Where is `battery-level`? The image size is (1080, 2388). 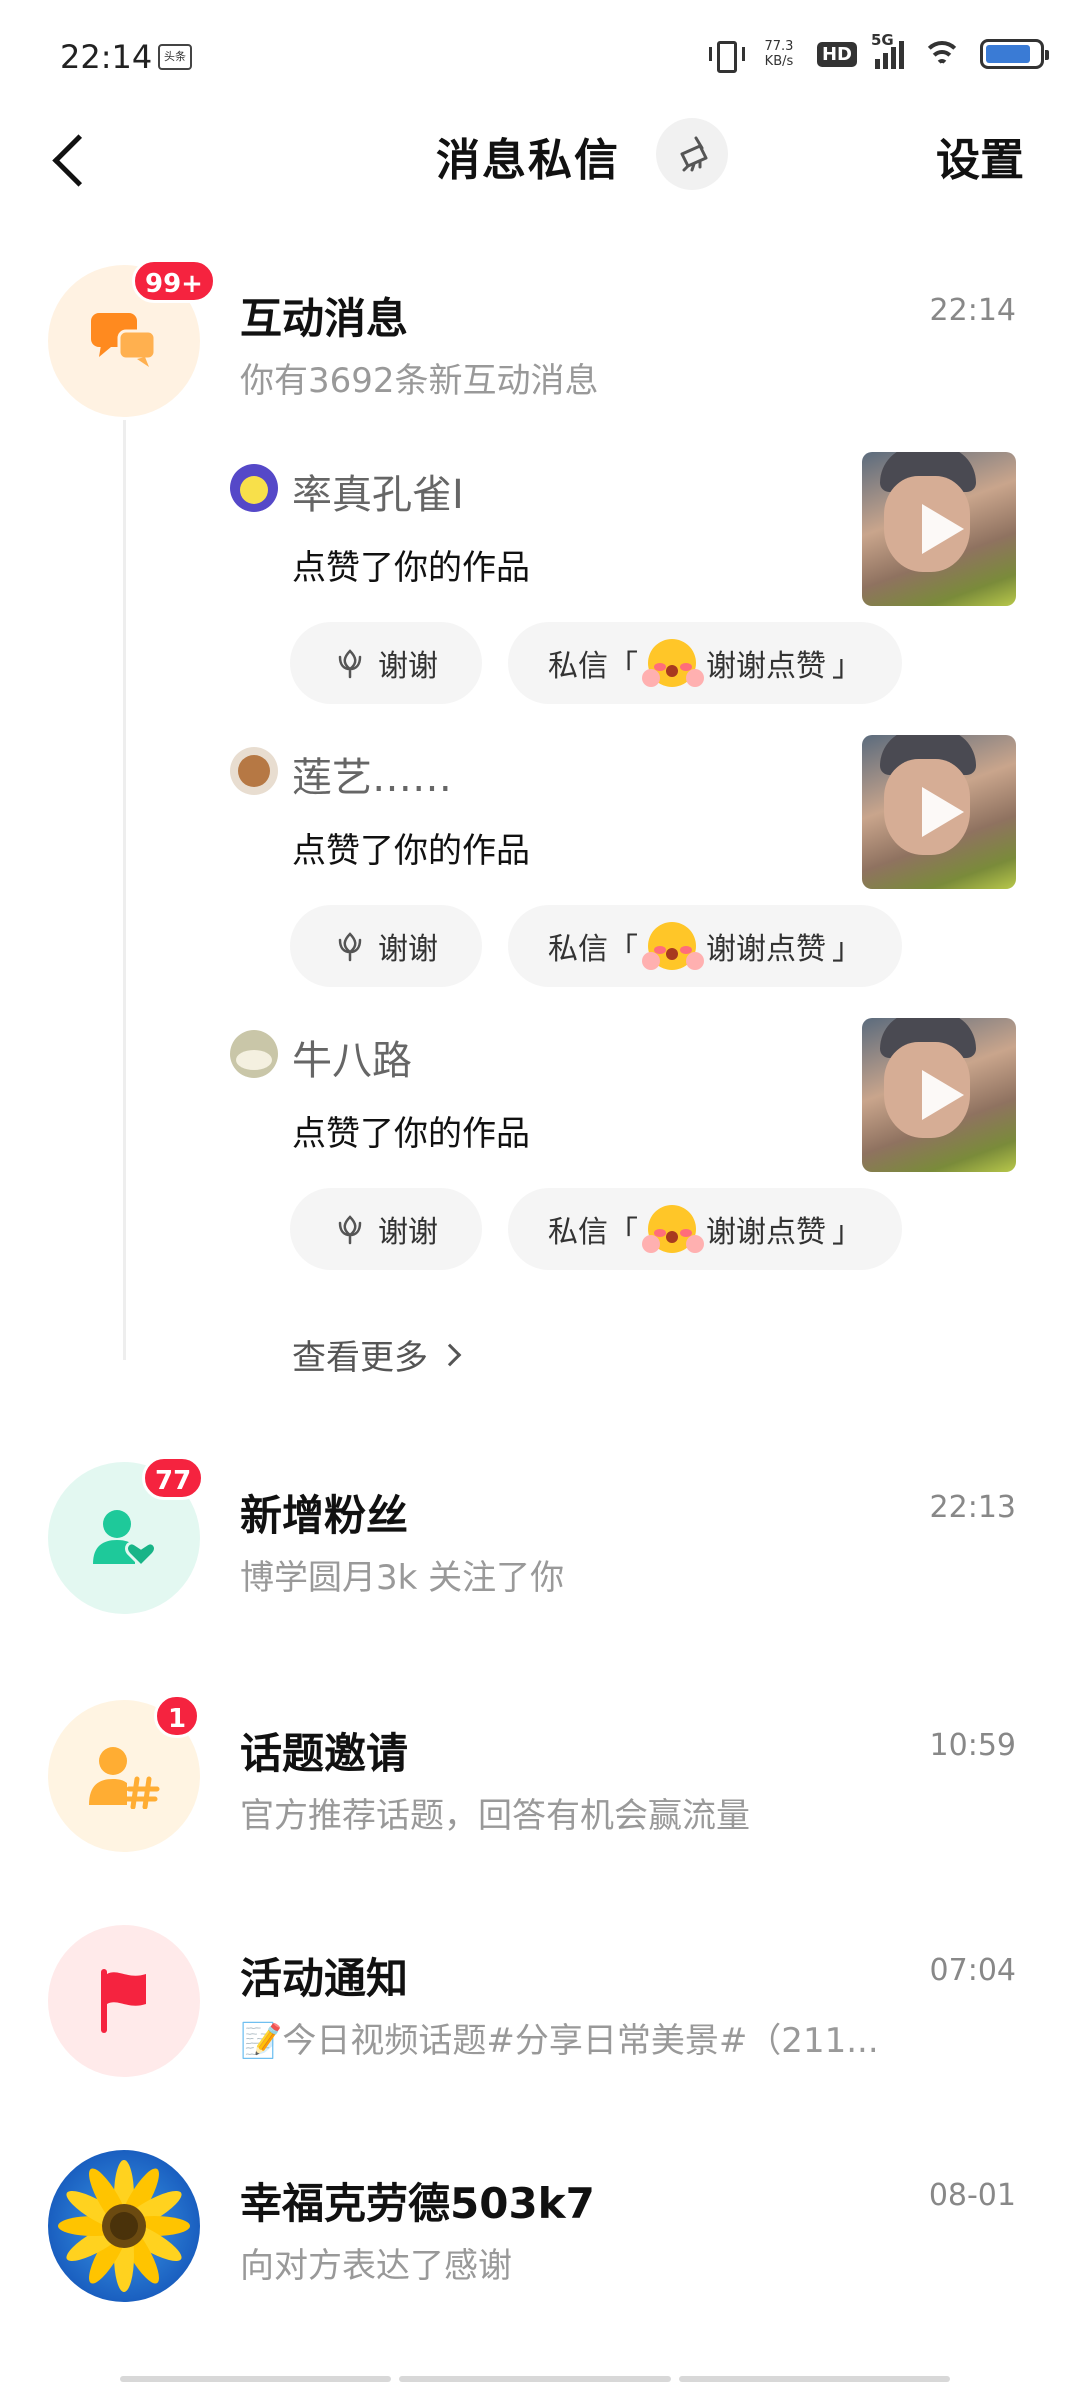 battery-level is located at coordinates (1008, 54).